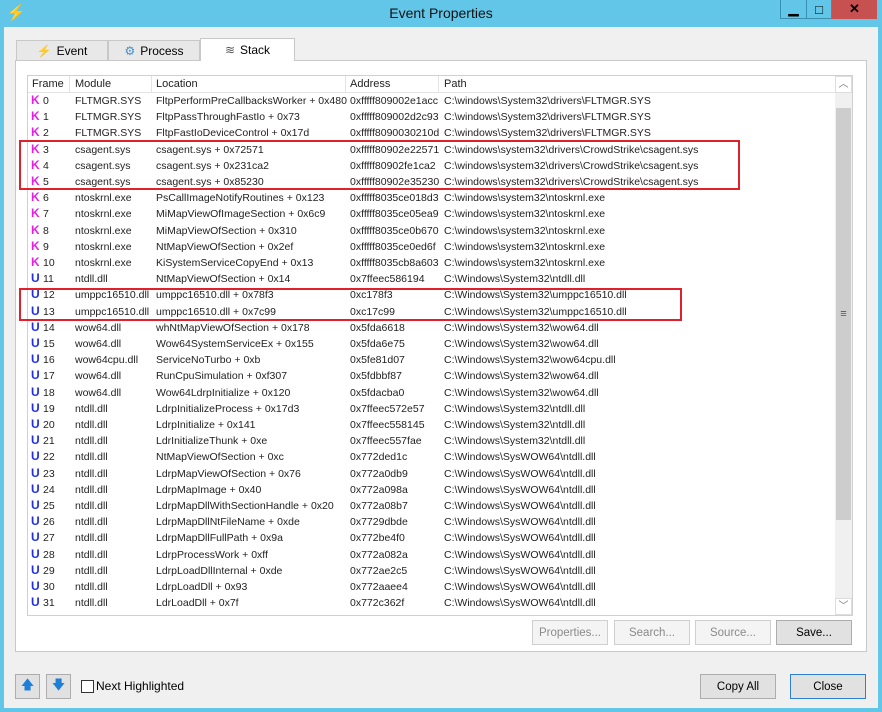 This screenshot has width=882, height=712. I want to click on next-highlighted-label: Next Highlighted, so click(140, 686).